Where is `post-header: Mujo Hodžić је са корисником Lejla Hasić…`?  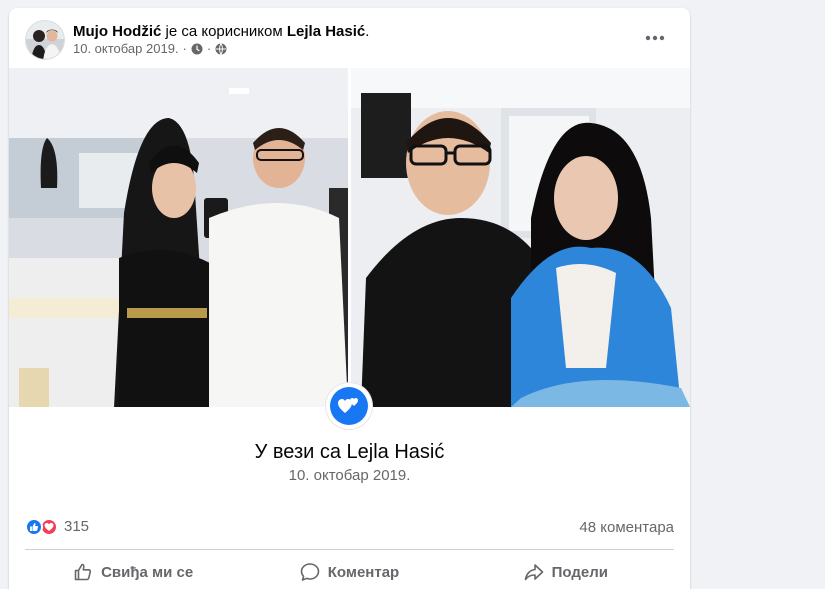 post-header: Mujo Hodžić је са корисником Lejla Hasić… is located at coordinates (349, 38).